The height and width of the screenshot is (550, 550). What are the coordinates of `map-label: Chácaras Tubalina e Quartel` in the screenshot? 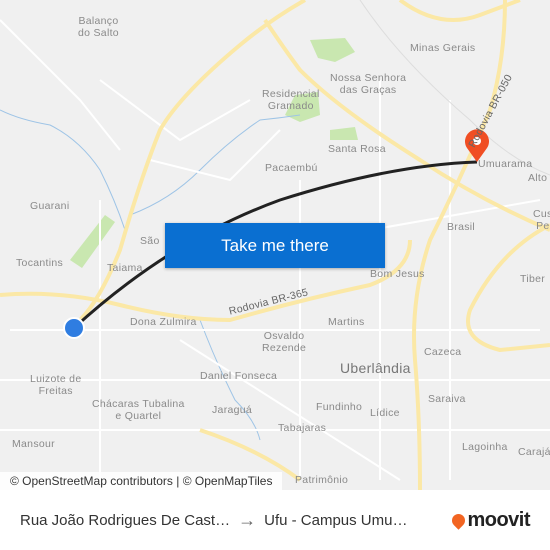 It's located at (138, 410).